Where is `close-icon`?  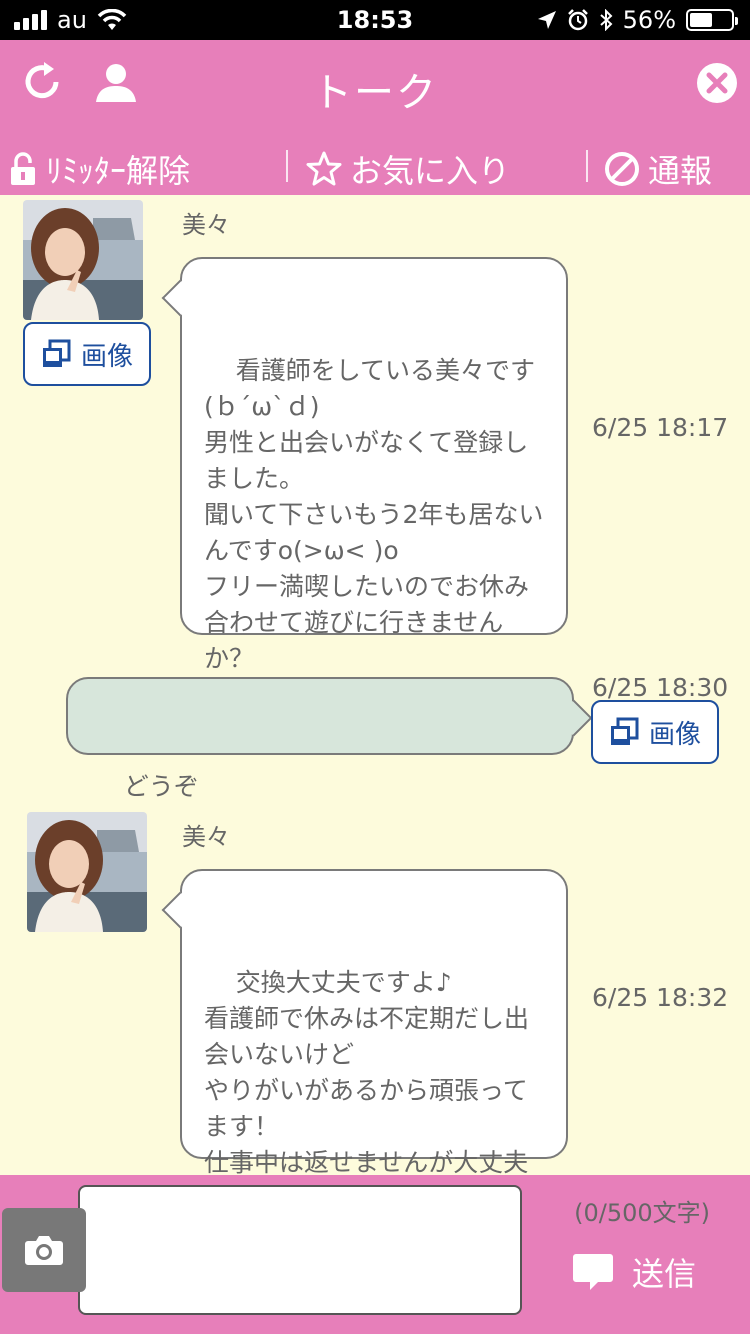
close-icon is located at coordinates (717, 83).